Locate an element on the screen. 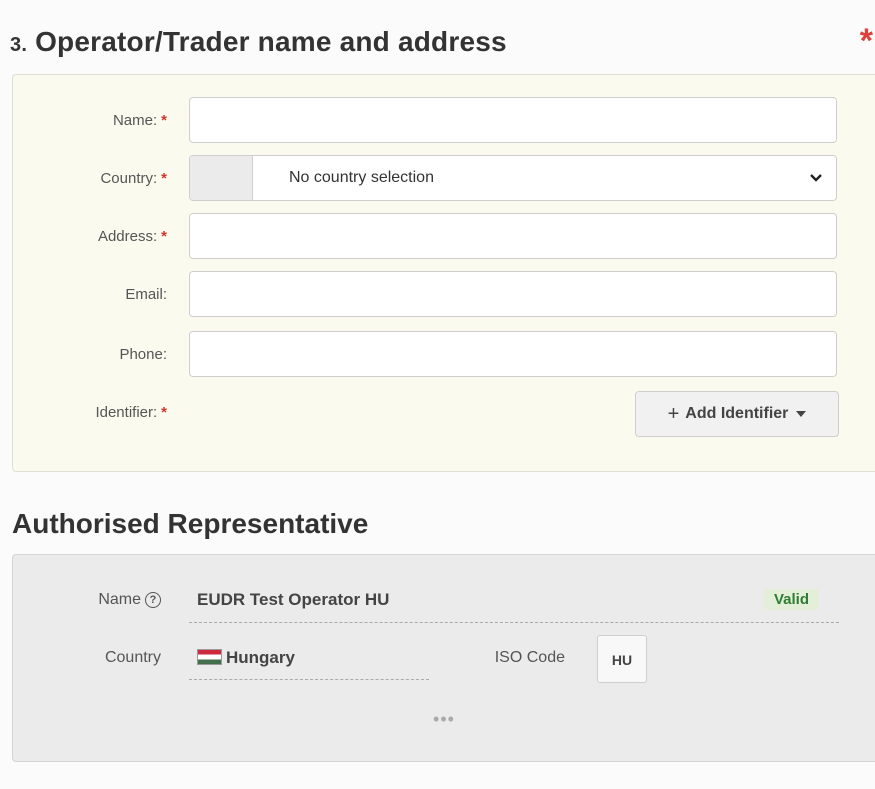 The image size is (875, 789). identifier-row: Identifier: * + Add Identifier is located at coordinates (444, 413).